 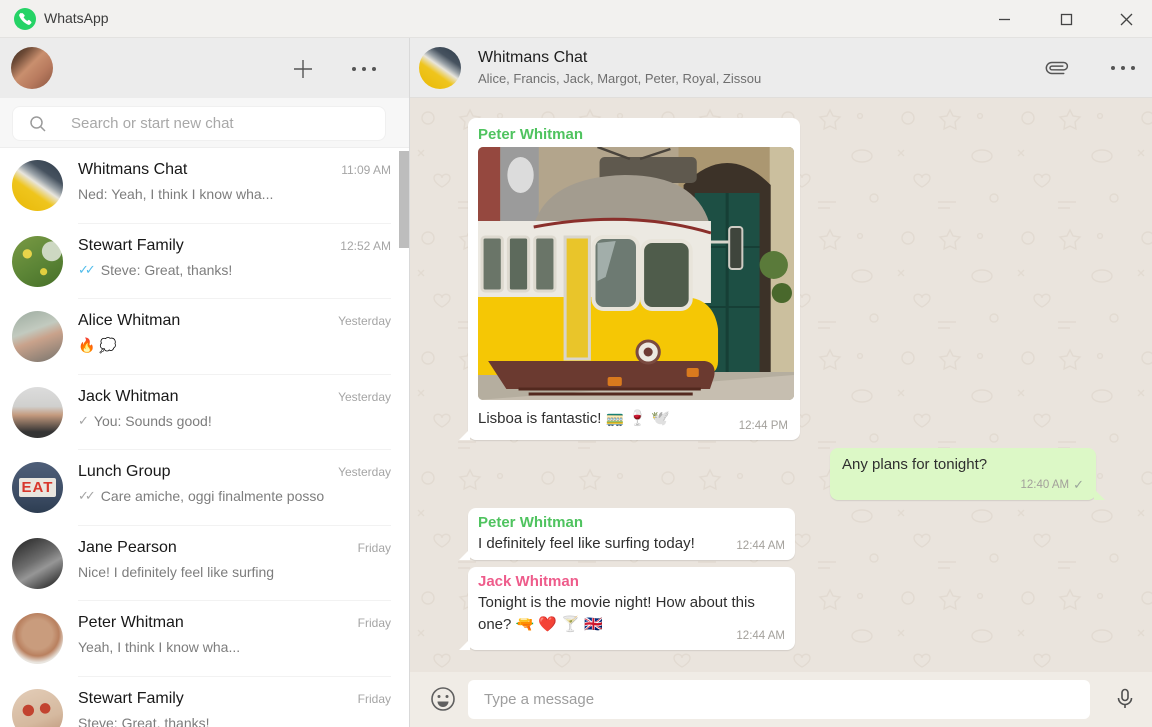 What do you see at coordinates (32, 68) in the screenshot?
I see `my-profile-avatar` at bounding box center [32, 68].